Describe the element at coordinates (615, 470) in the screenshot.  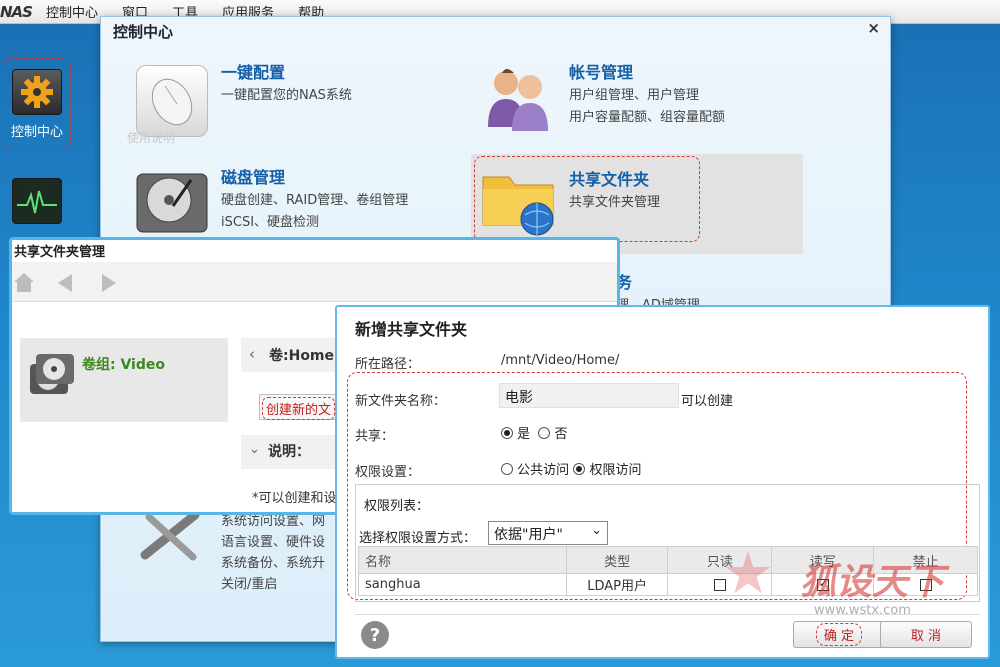
I see `restricted-access-label: 权限访问` at that location.